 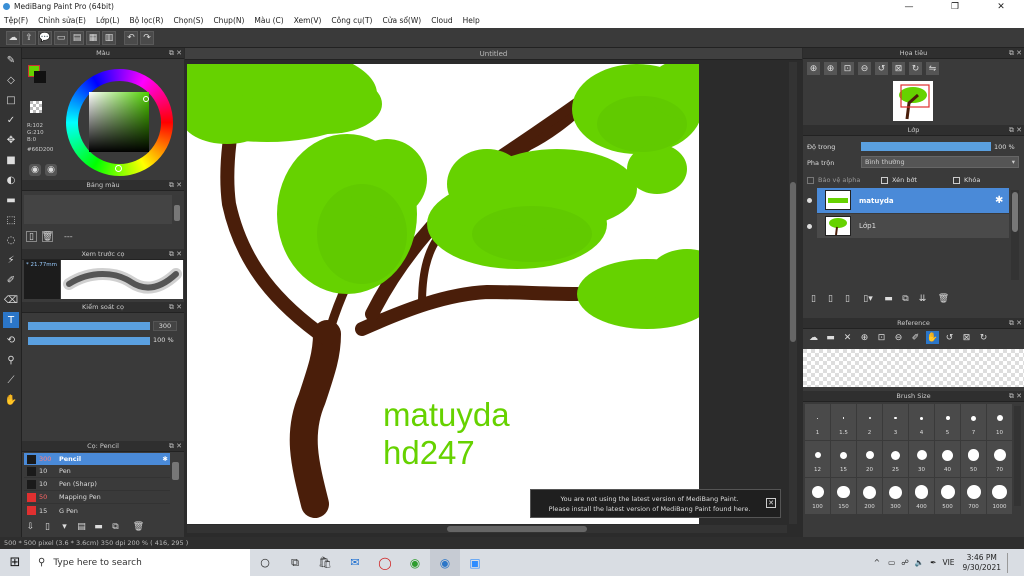 I want to click on pen-icon: ✒, so click(x=933, y=562).